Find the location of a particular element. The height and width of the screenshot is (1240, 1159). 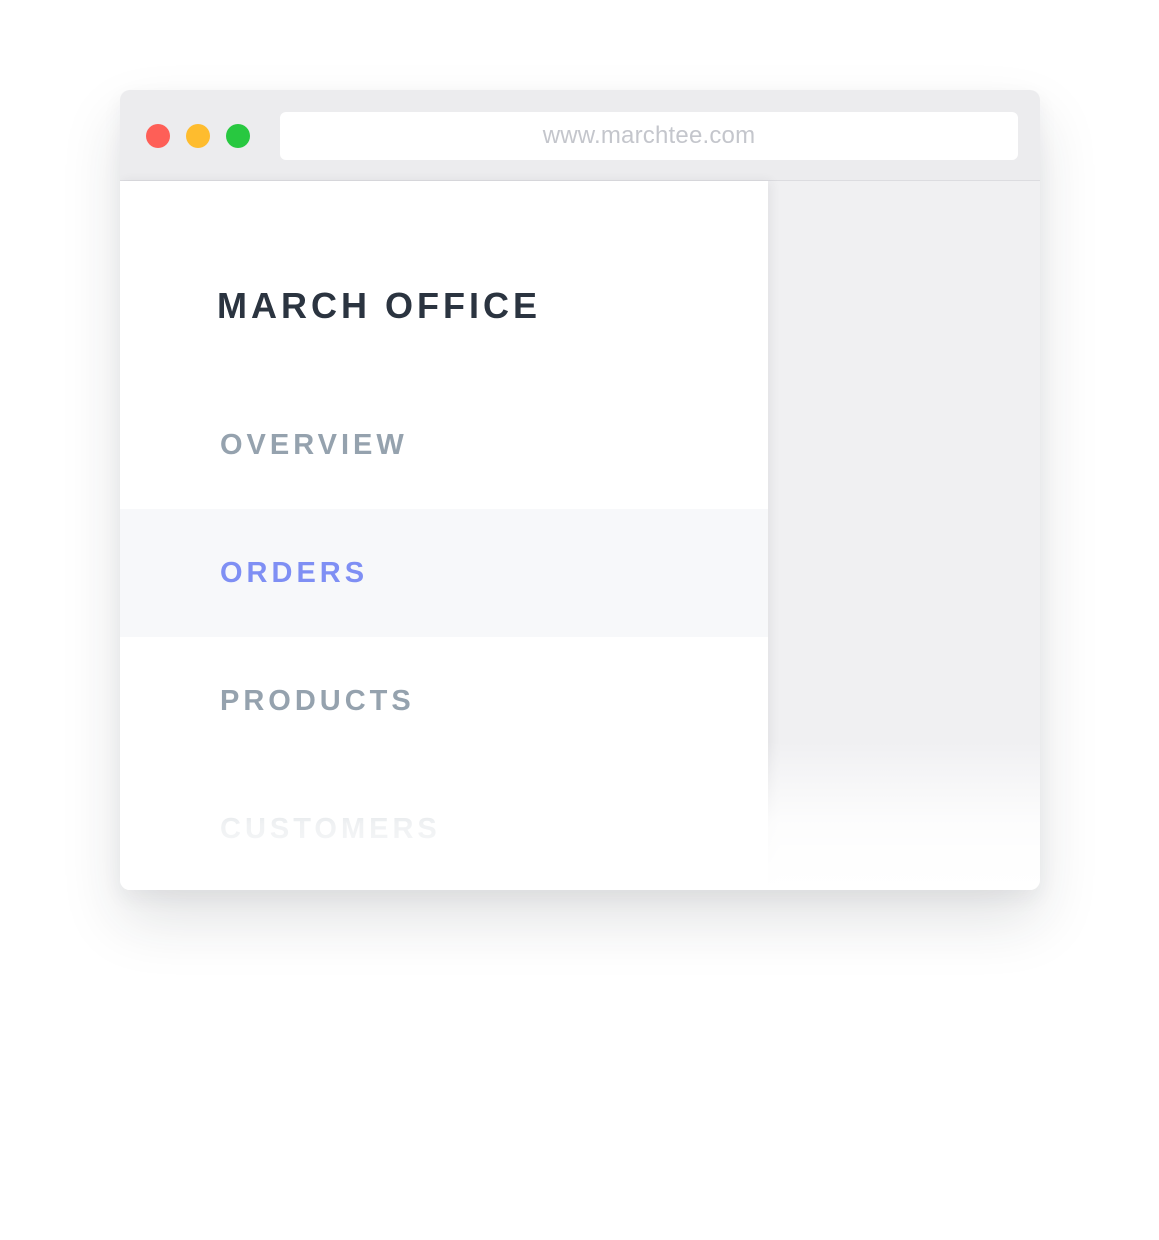

close-window-button is located at coordinates (158, 136).